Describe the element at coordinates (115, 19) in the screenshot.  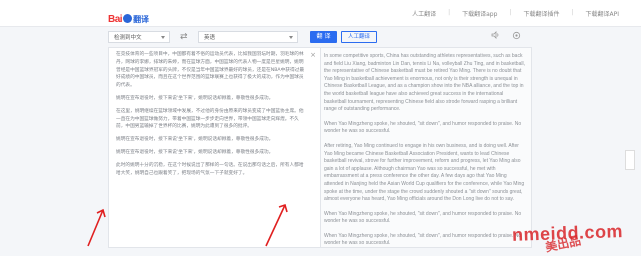
I see `logo-text: Bai` at that location.